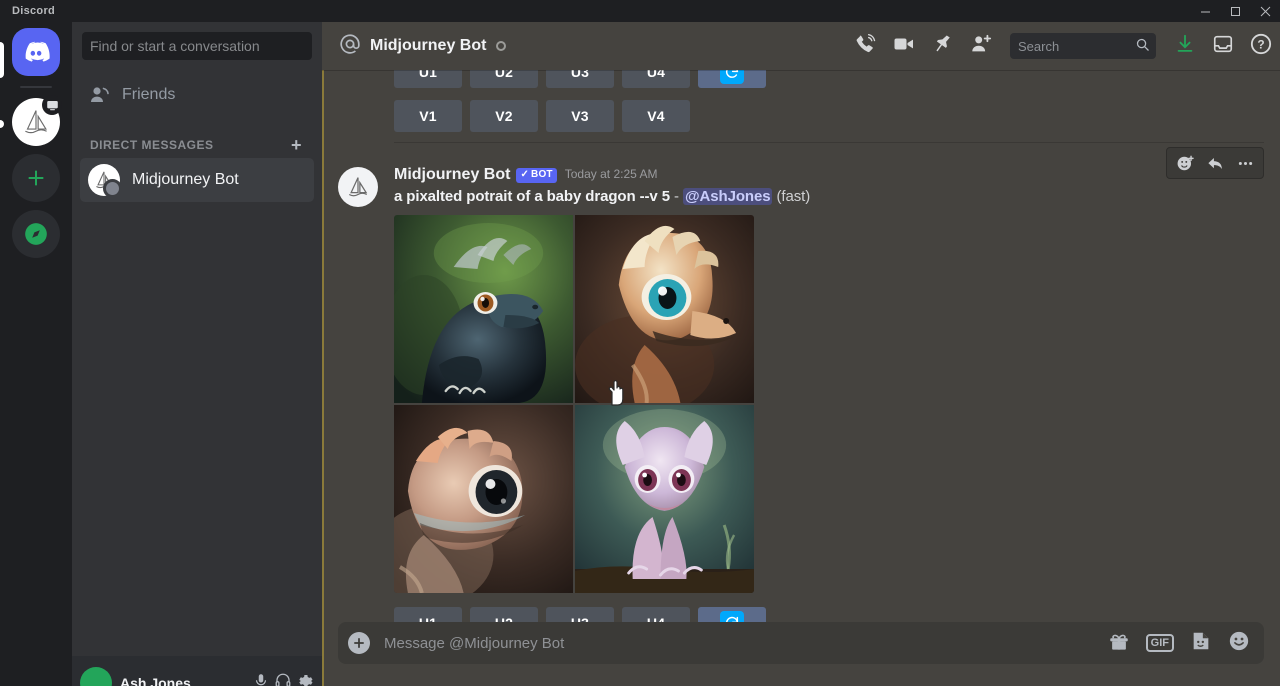 The width and height of the screenshot is (1280, 686). What do you see at coordinates (813, 174) in the screenshot?
I see `message-header: Midjourney Bot ✓ BOT Today at 2:25 AM` at bounding box center [813, 174].